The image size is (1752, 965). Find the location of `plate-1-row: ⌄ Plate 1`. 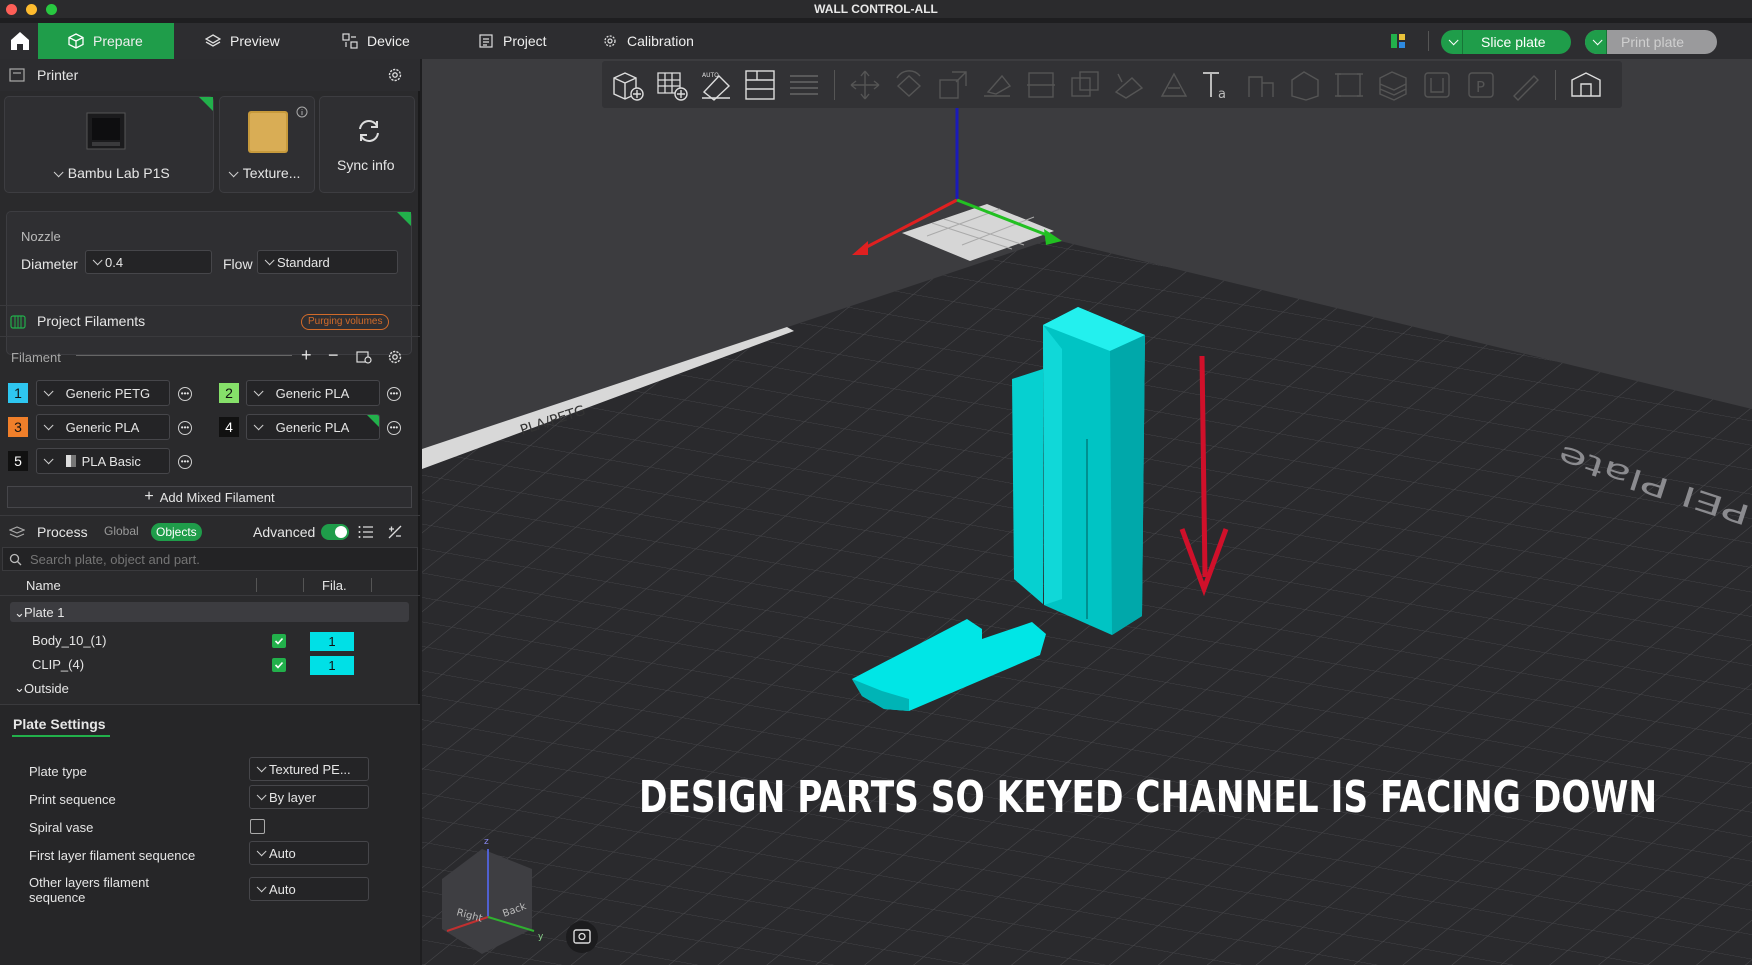

plate-1-row: ⌄ Plate 1 is located at coordinates (209, 612).